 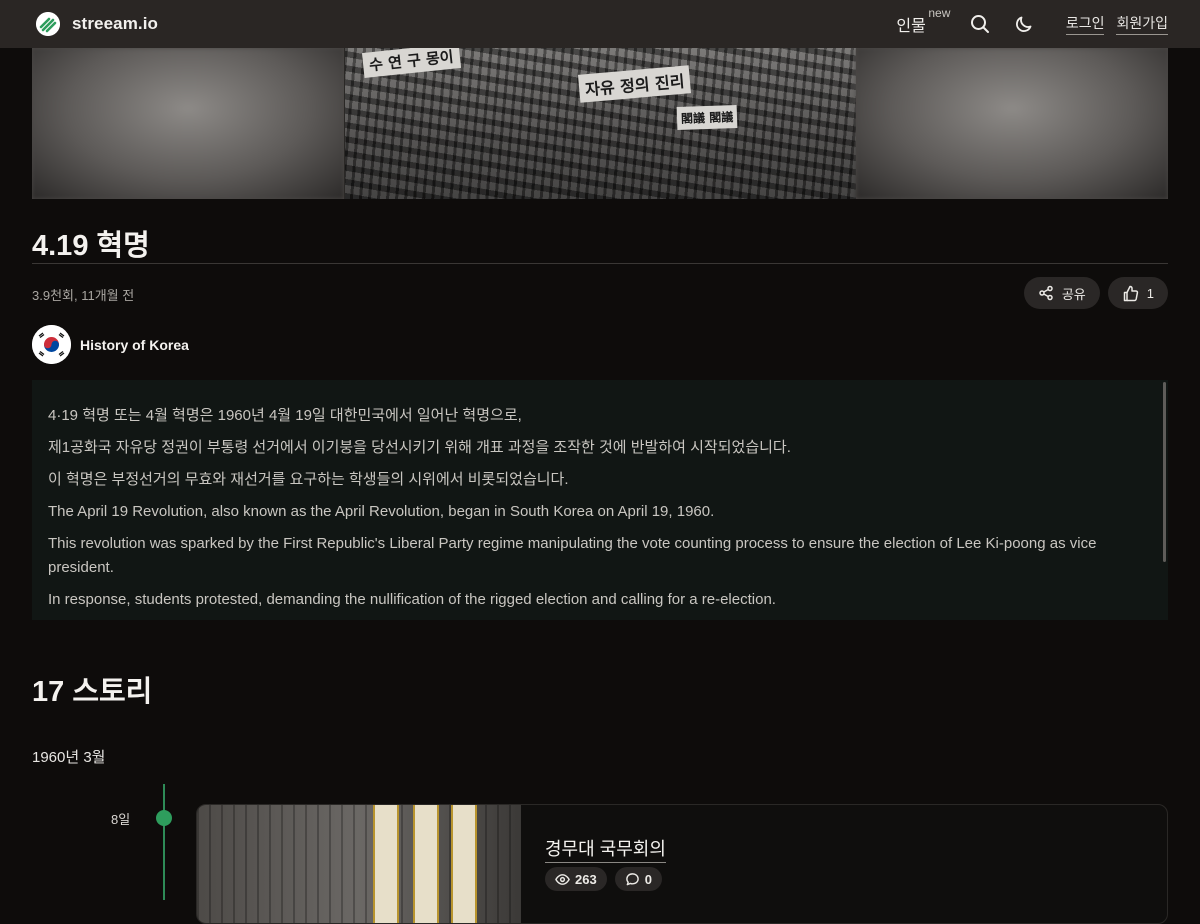 I want to click on story-stats: 263 0, so click(x=603, y=879).